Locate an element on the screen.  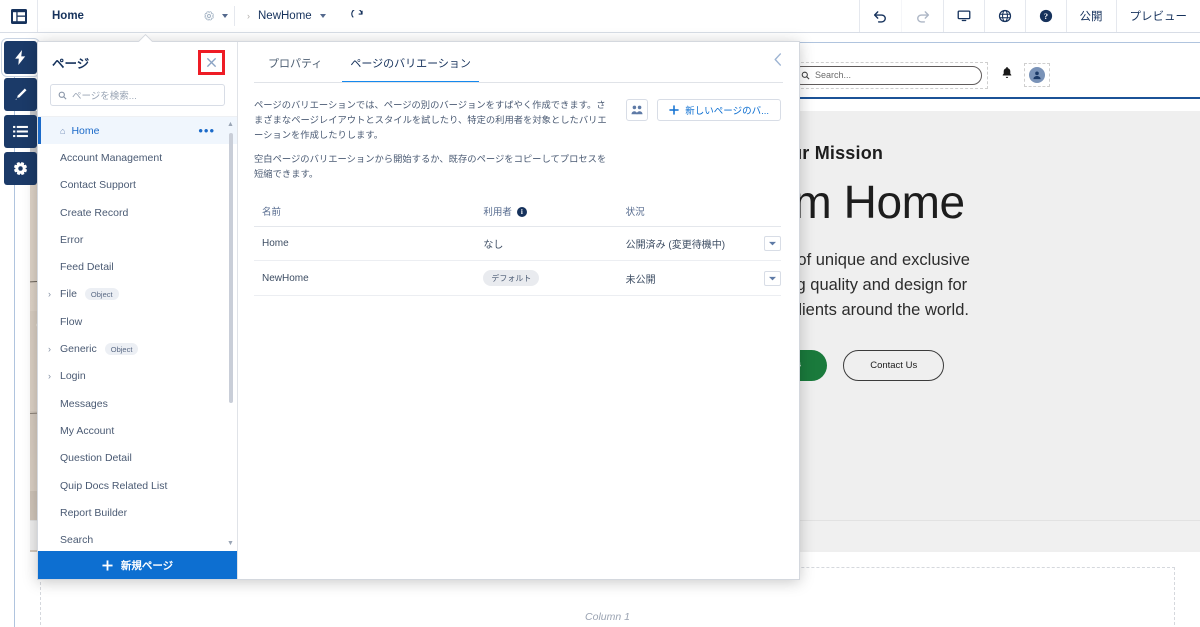
pages-list-item-account-management: Account Management is located at coordinates (137, 157).